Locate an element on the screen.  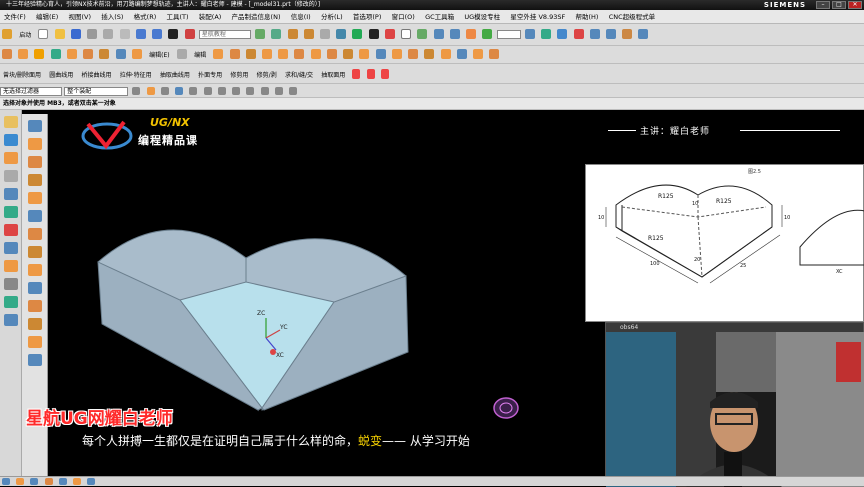
ref-xc-label: XC is located at coordinates (839, 272).